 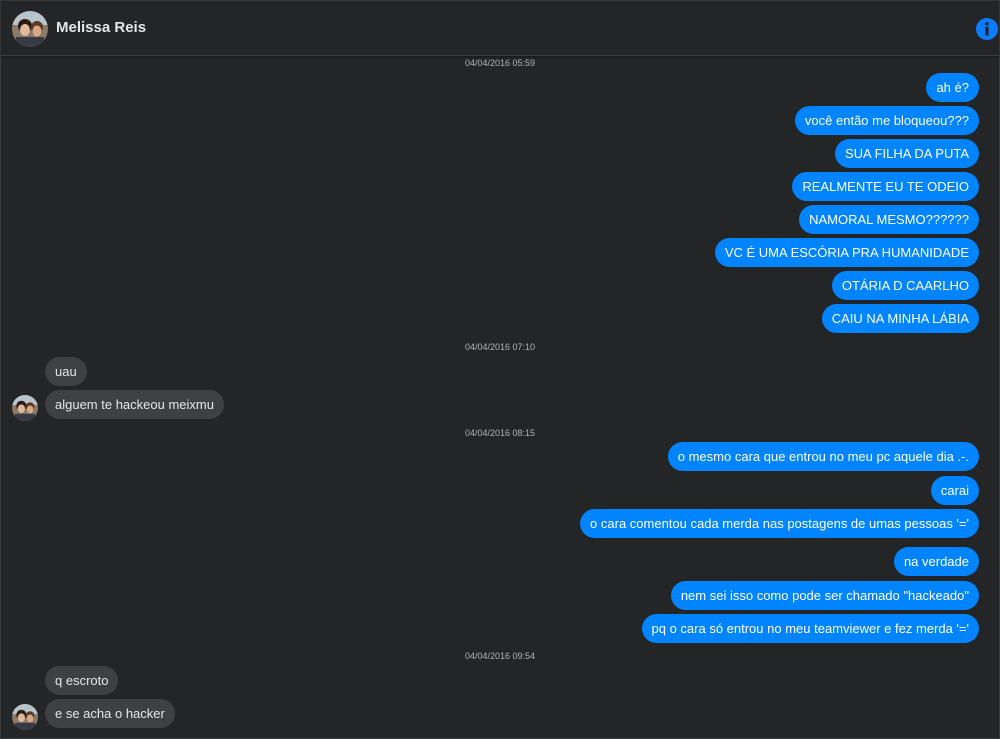 What do you see at coordinates (889, 219) in the screenshot?
I see `outgoing-message: NAMORAL MESMO??????` at bounding box center [889, 219].